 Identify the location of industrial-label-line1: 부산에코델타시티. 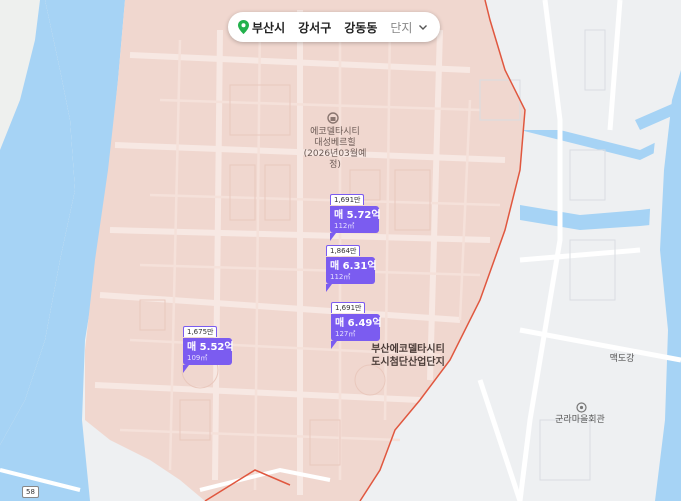
(408, 349).